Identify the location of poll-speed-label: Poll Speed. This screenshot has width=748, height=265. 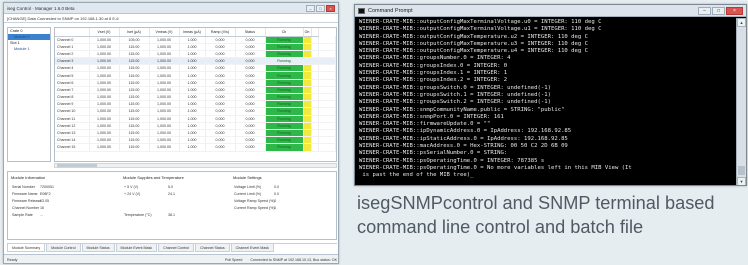
(233, 260).